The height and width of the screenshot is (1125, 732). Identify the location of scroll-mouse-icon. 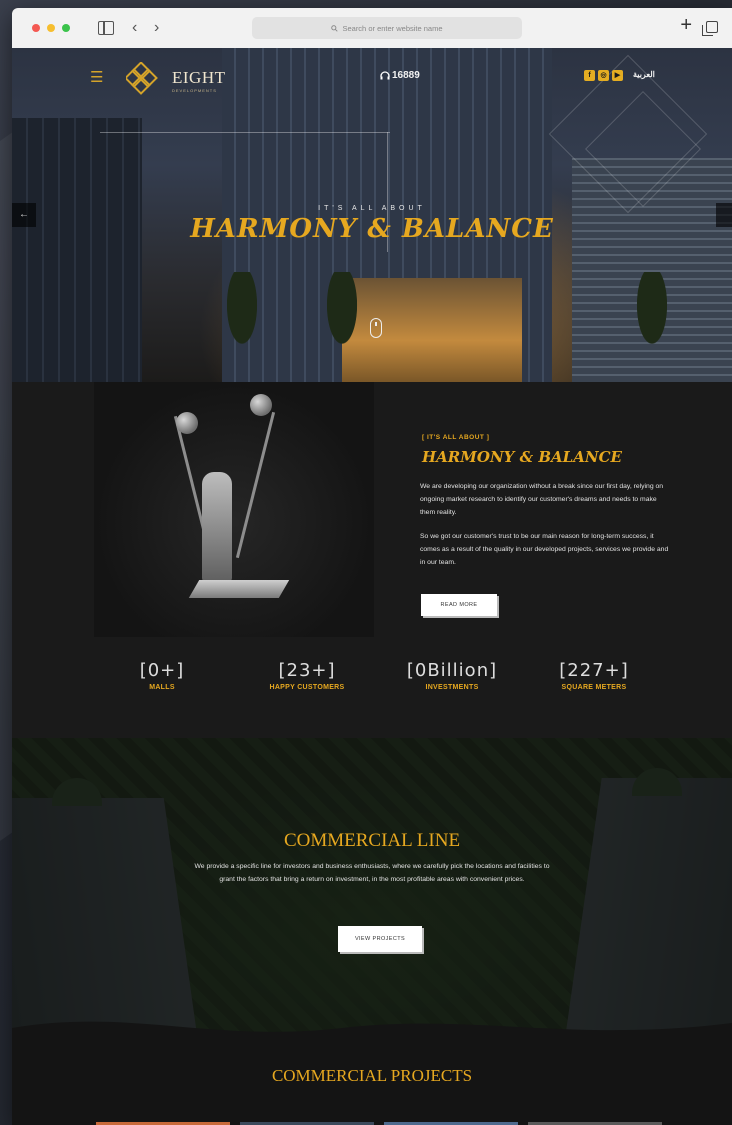
(376, 328).